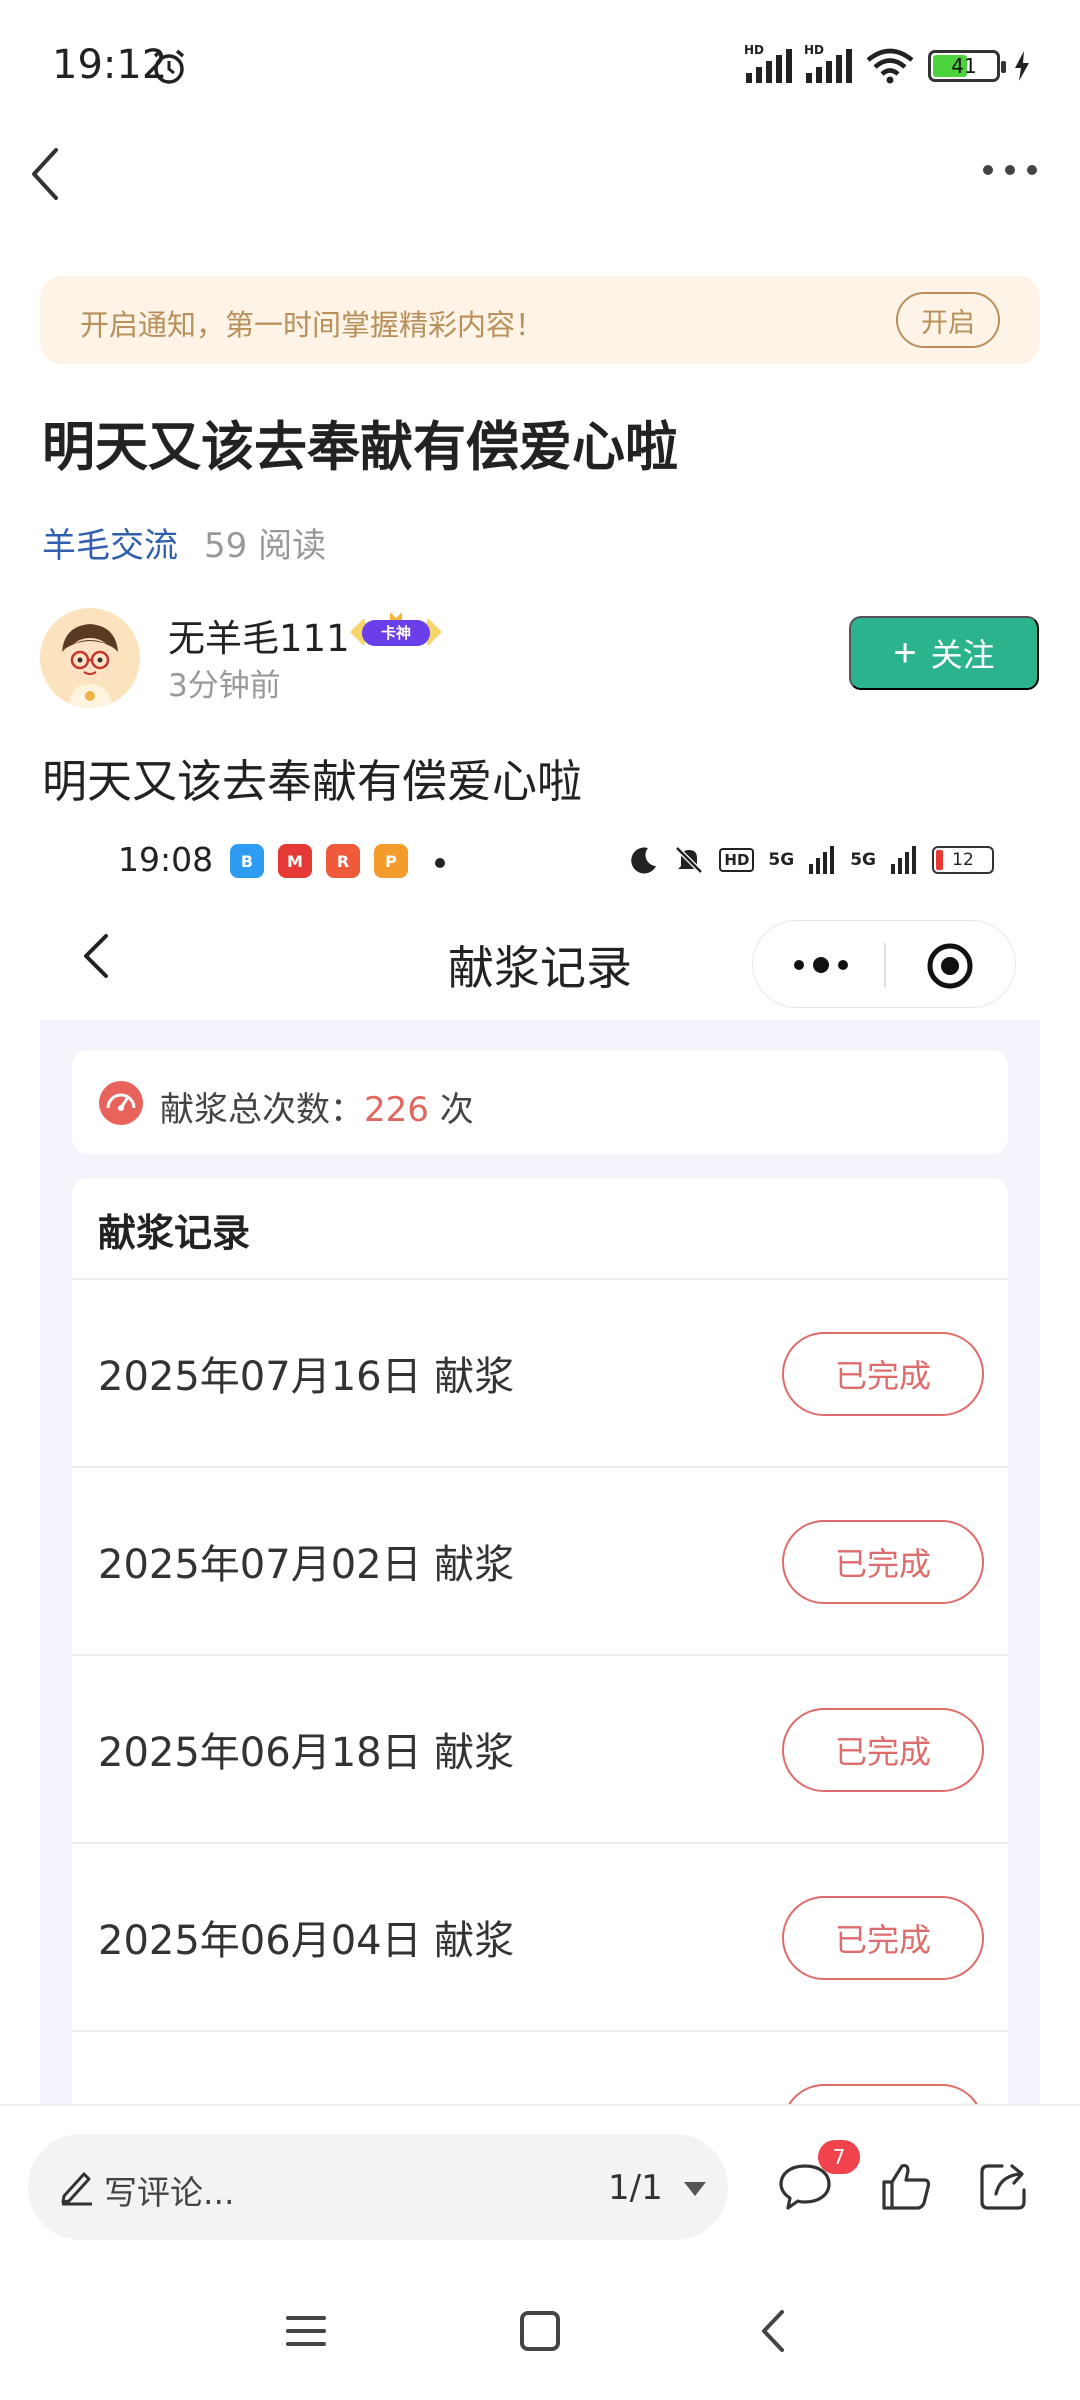 The height and width of the screenshot is (2400, 1080). I want to click on record-date: 2025年06月04日 献浆, so click(306, 1941).